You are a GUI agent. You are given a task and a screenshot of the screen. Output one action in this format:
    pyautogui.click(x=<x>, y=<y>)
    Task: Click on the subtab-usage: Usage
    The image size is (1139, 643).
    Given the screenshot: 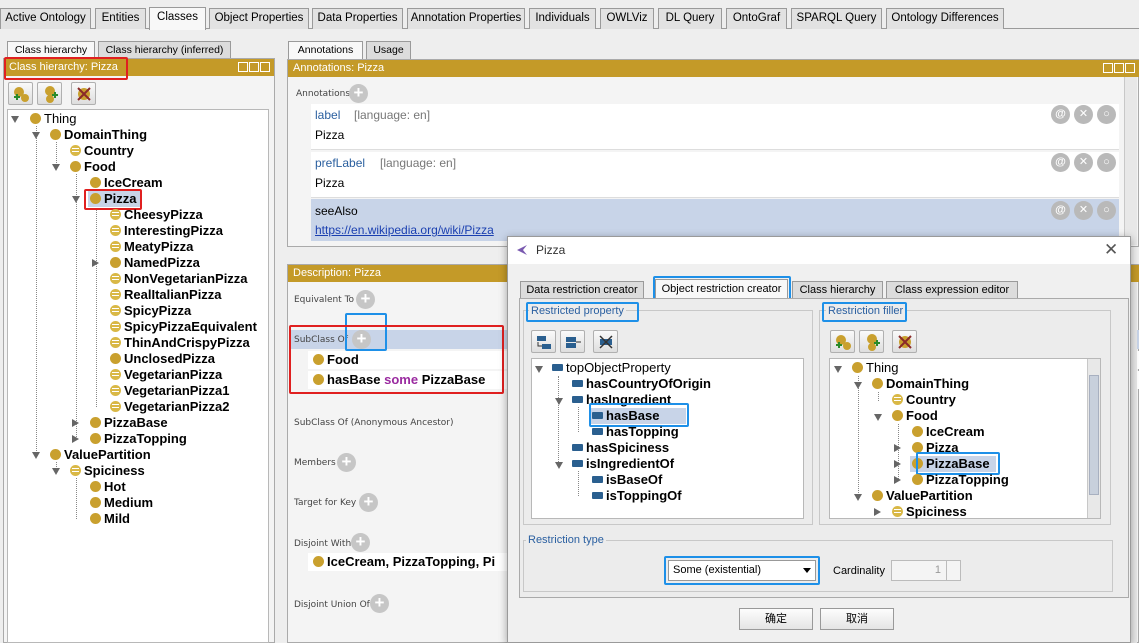 What is the action you would take?
    pyautogui.click(x=388, y=50)
    